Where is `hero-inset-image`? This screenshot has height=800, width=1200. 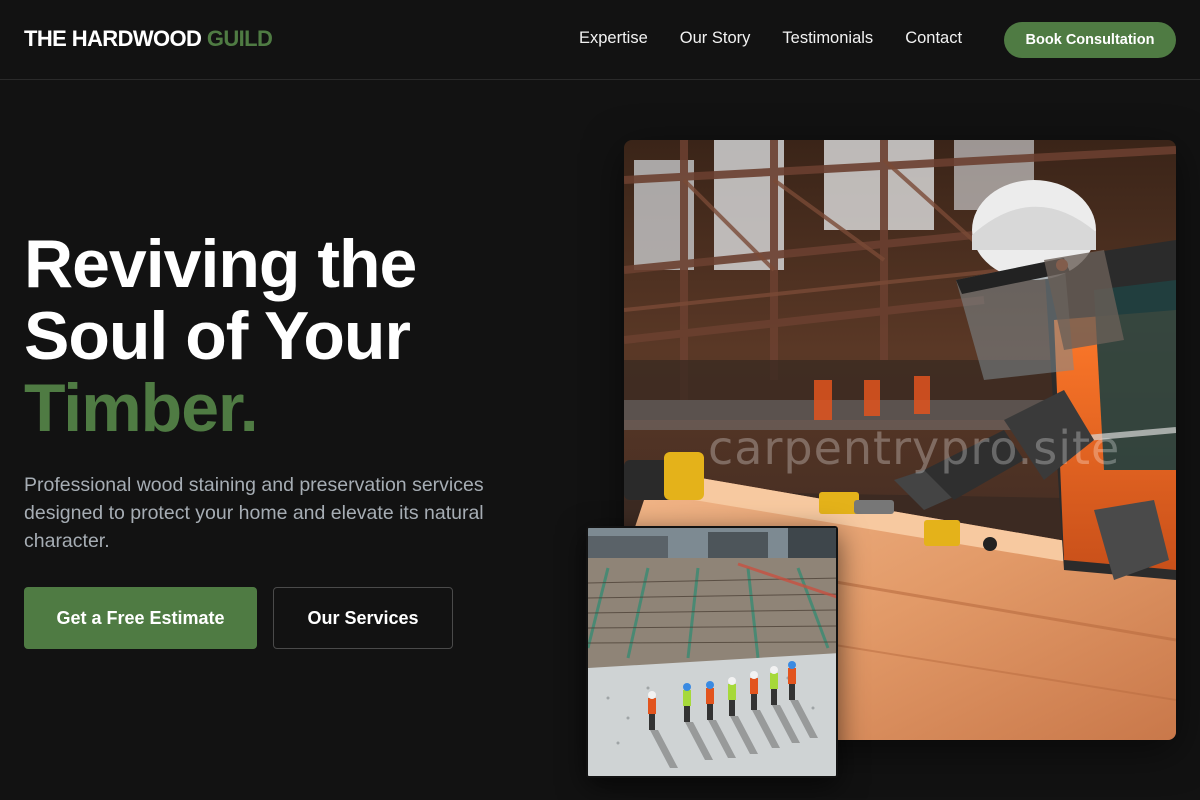
hero-inset-image is located at coordinates (712, 652).